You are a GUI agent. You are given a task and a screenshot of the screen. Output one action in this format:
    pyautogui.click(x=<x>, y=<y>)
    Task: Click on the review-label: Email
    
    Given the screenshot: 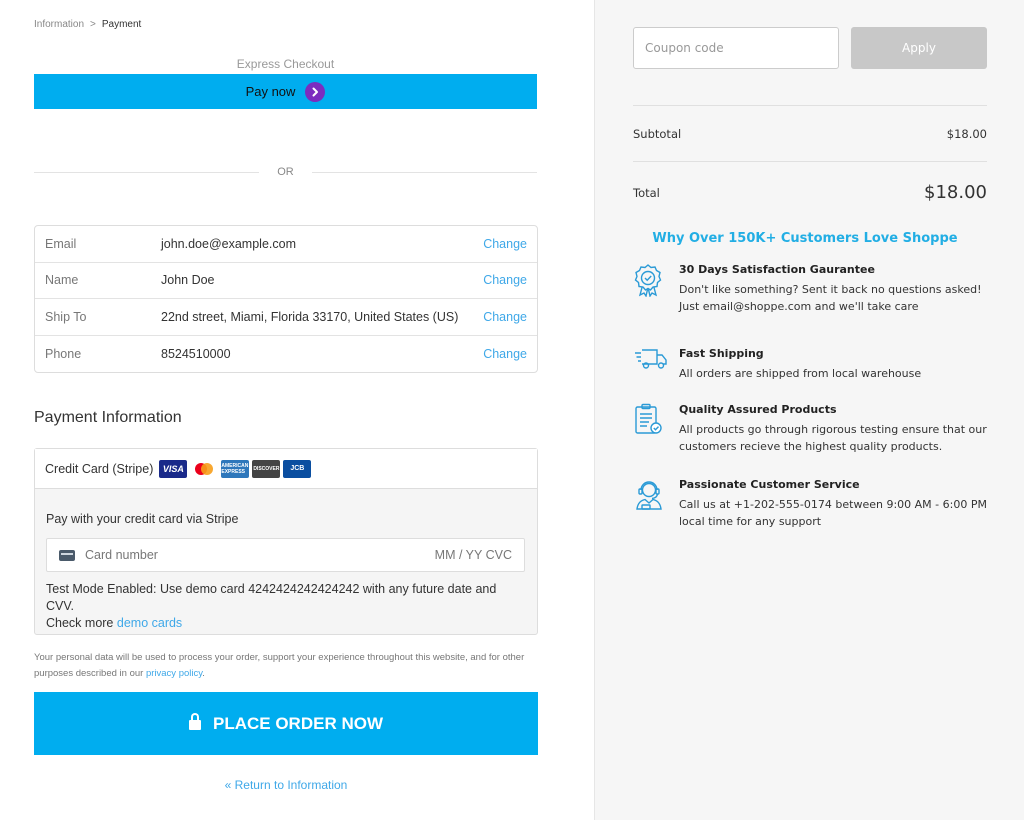 What is the action you would take?
    pyautogui.click(x=61, y=243)
    